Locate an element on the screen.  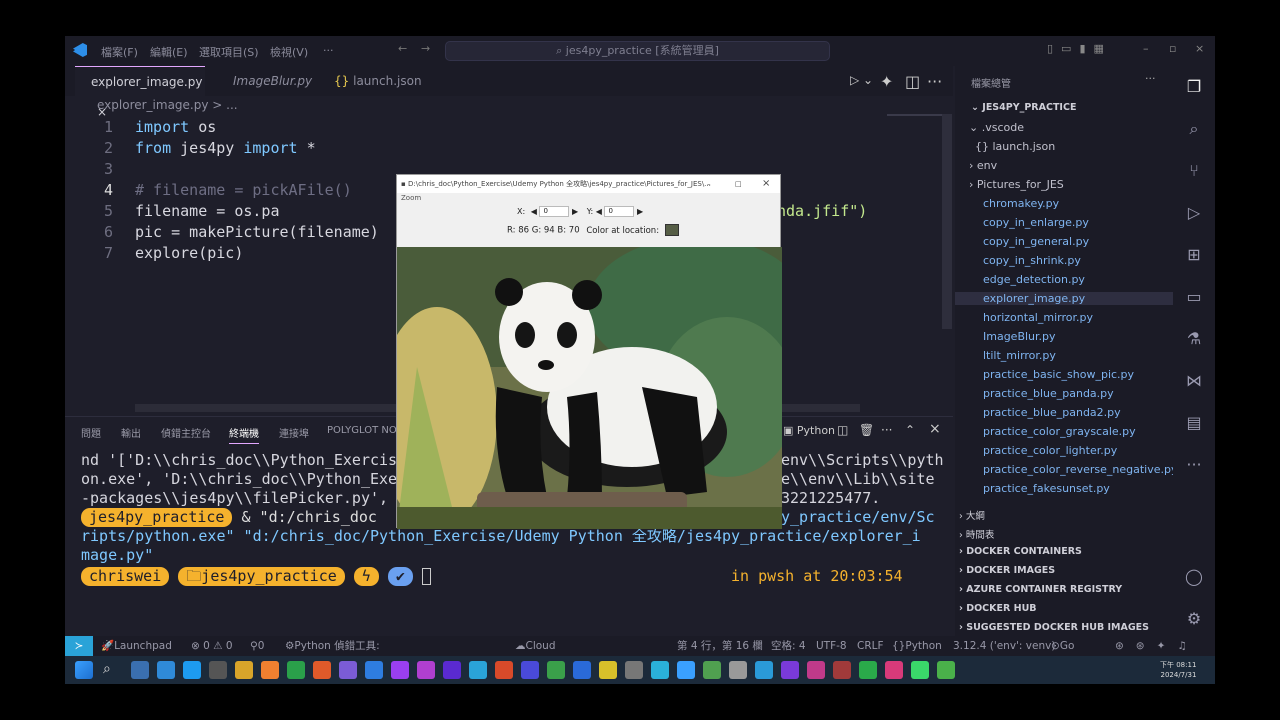
file-tree-item: horizontal_mirror.py is located at coordinates (1038, 317).